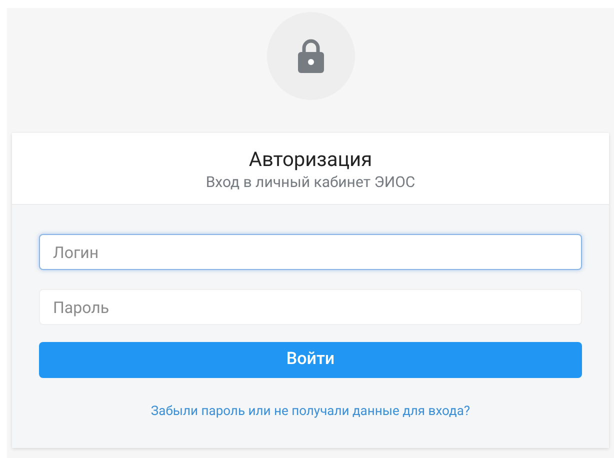 The width and height of the screenshot is (614, 458). Describe the element at coordinates (310, 360) in the screenshot. I see `login-button: Войти` at that location.